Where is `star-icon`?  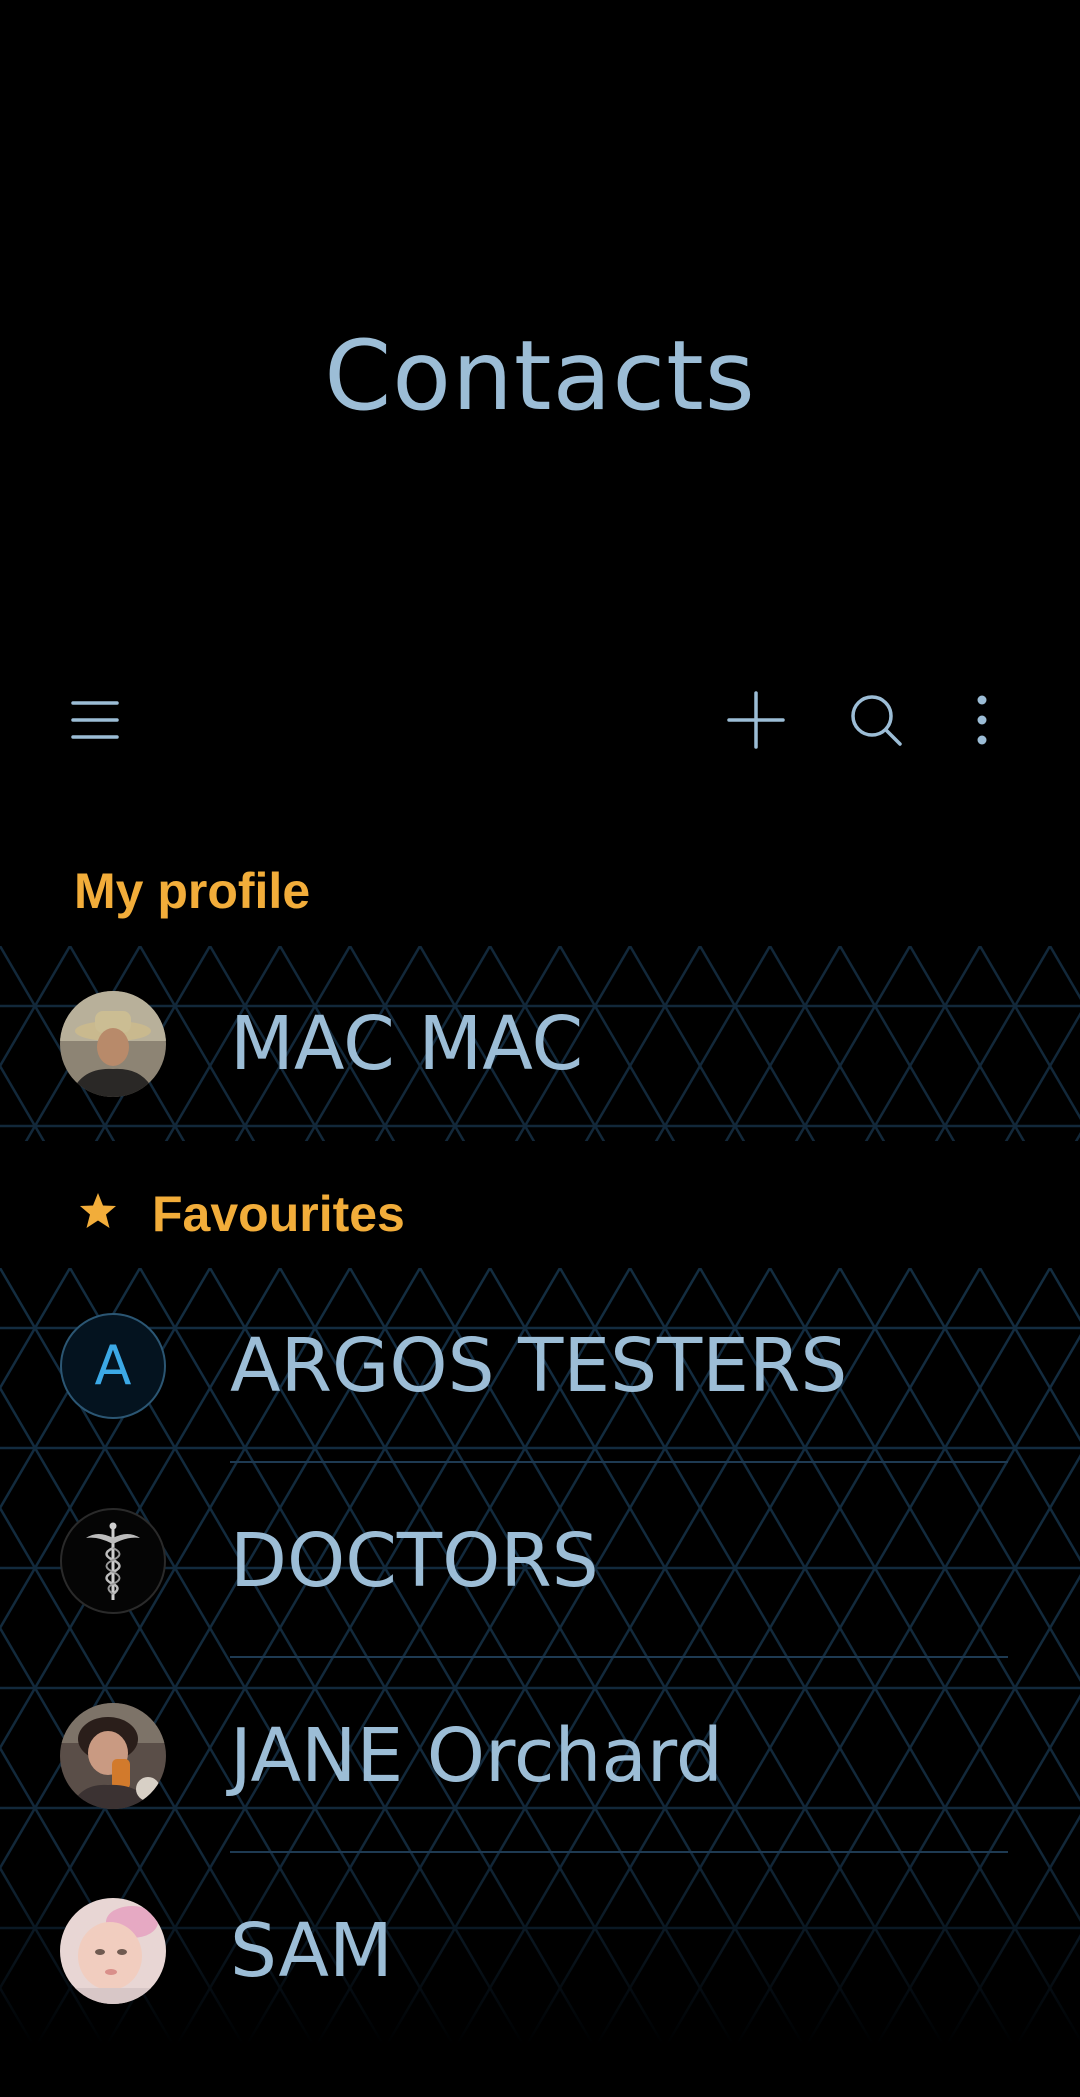
star-icon is located at coordinates (98, 1214).